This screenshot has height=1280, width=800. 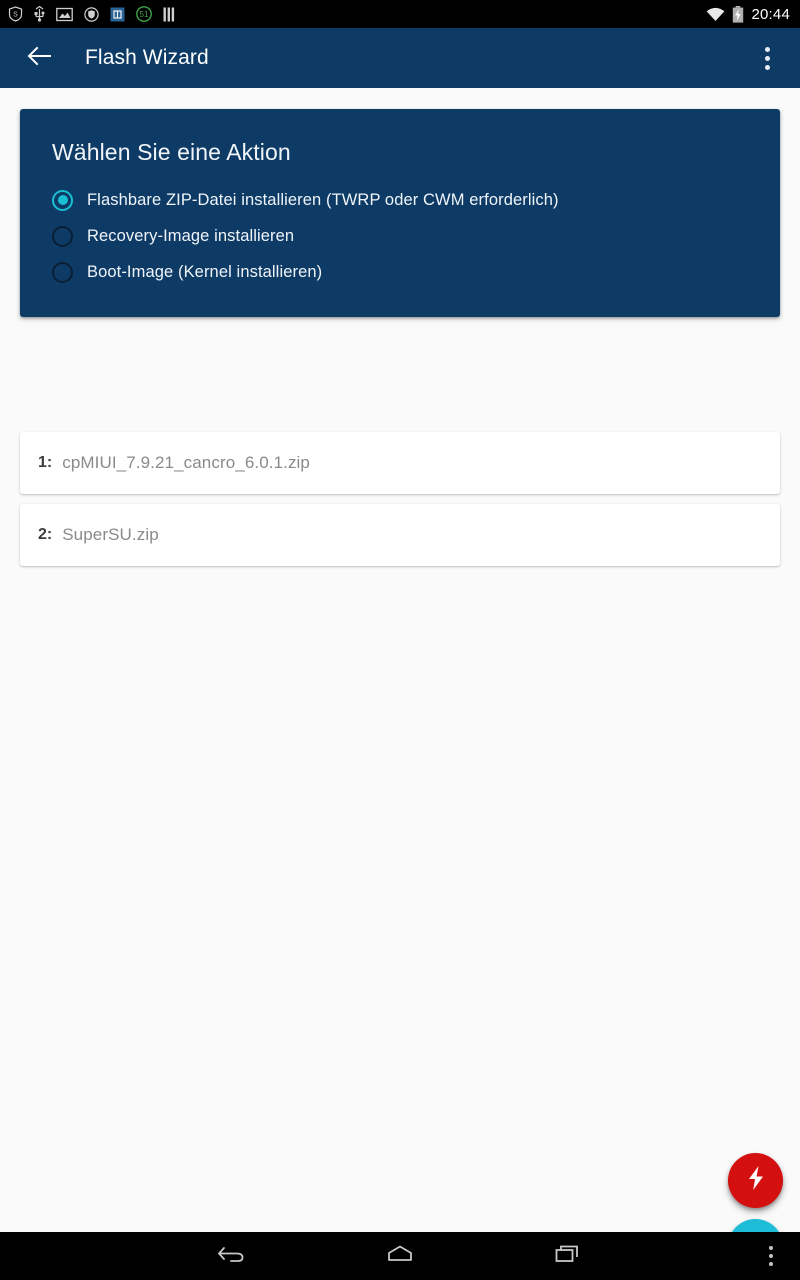 I want to click on status-bar-notification-icons: S 51, so click(x=91, y=13).